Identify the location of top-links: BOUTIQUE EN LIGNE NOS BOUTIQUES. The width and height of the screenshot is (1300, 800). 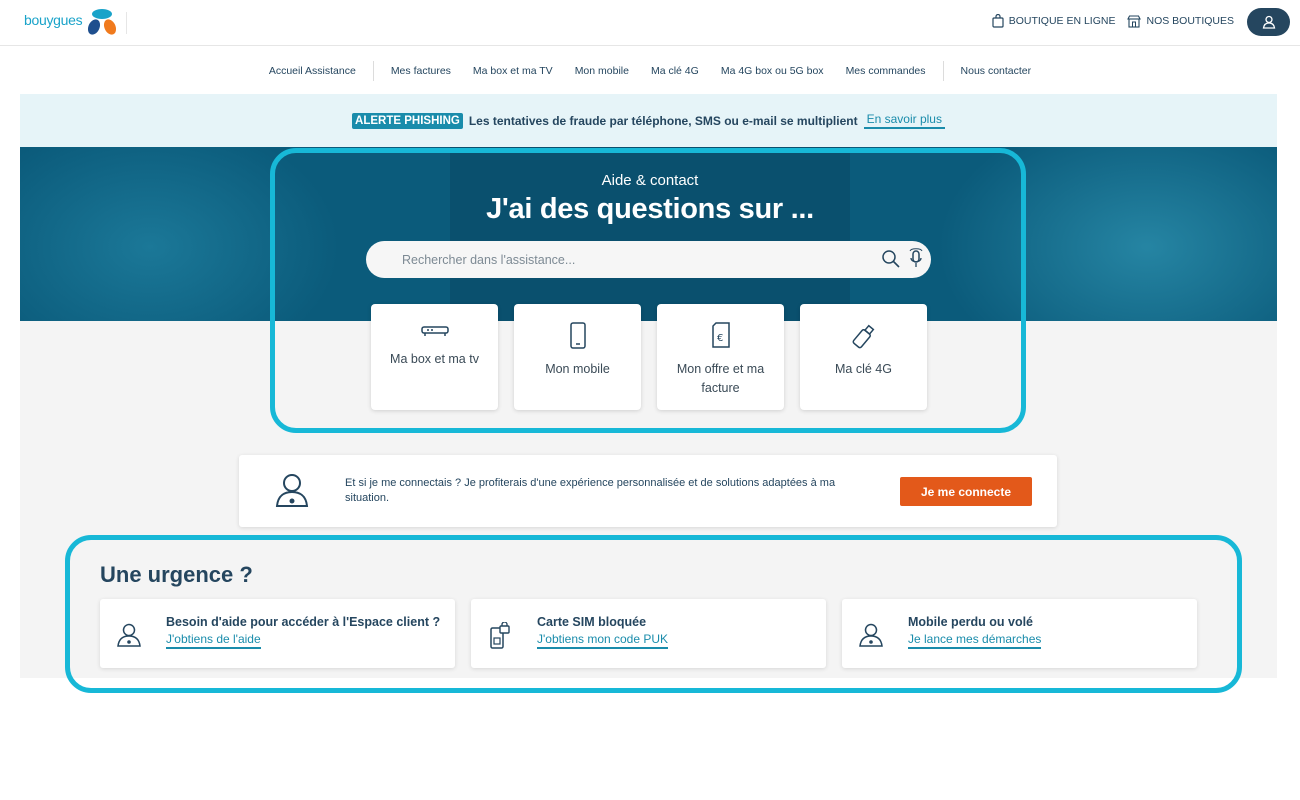
(1113, 21).